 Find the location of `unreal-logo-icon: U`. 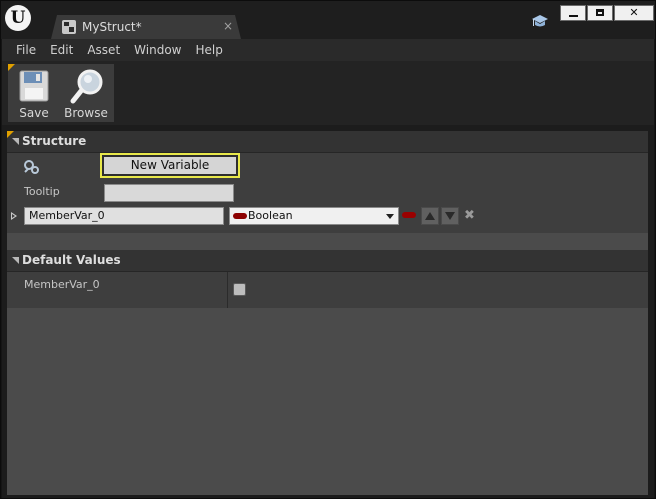

unreal-logo-icon: U is located at coordinates (18, 18).